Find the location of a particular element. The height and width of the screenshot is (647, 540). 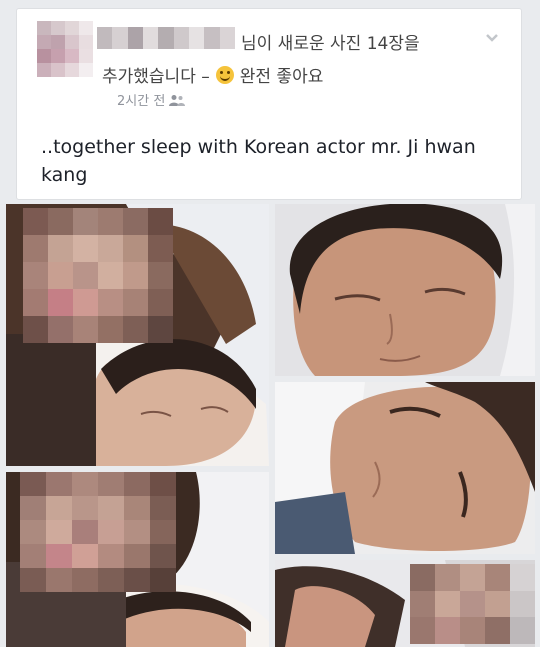

author-name-pixelated is located at coordinates (166, 38).